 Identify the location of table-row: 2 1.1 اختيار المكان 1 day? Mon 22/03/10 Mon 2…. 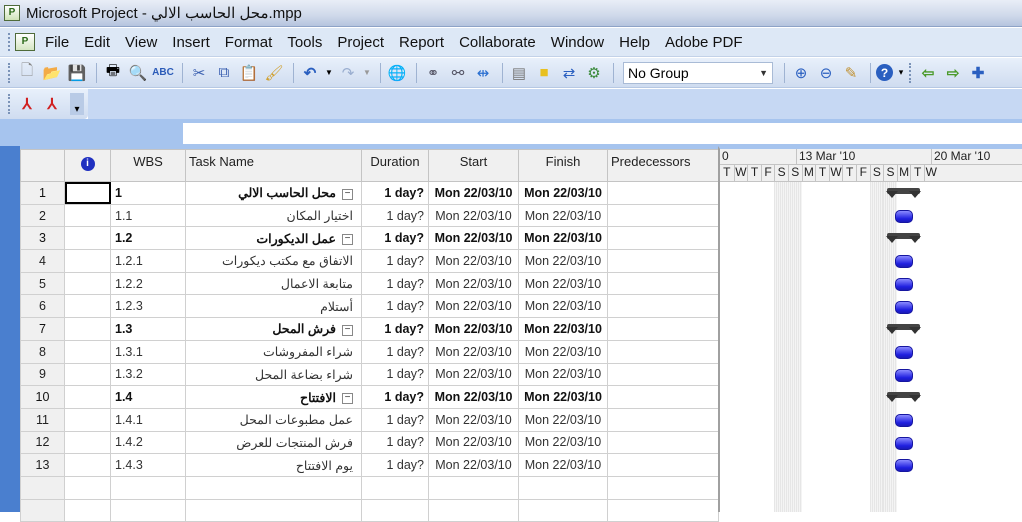
(369, 215).